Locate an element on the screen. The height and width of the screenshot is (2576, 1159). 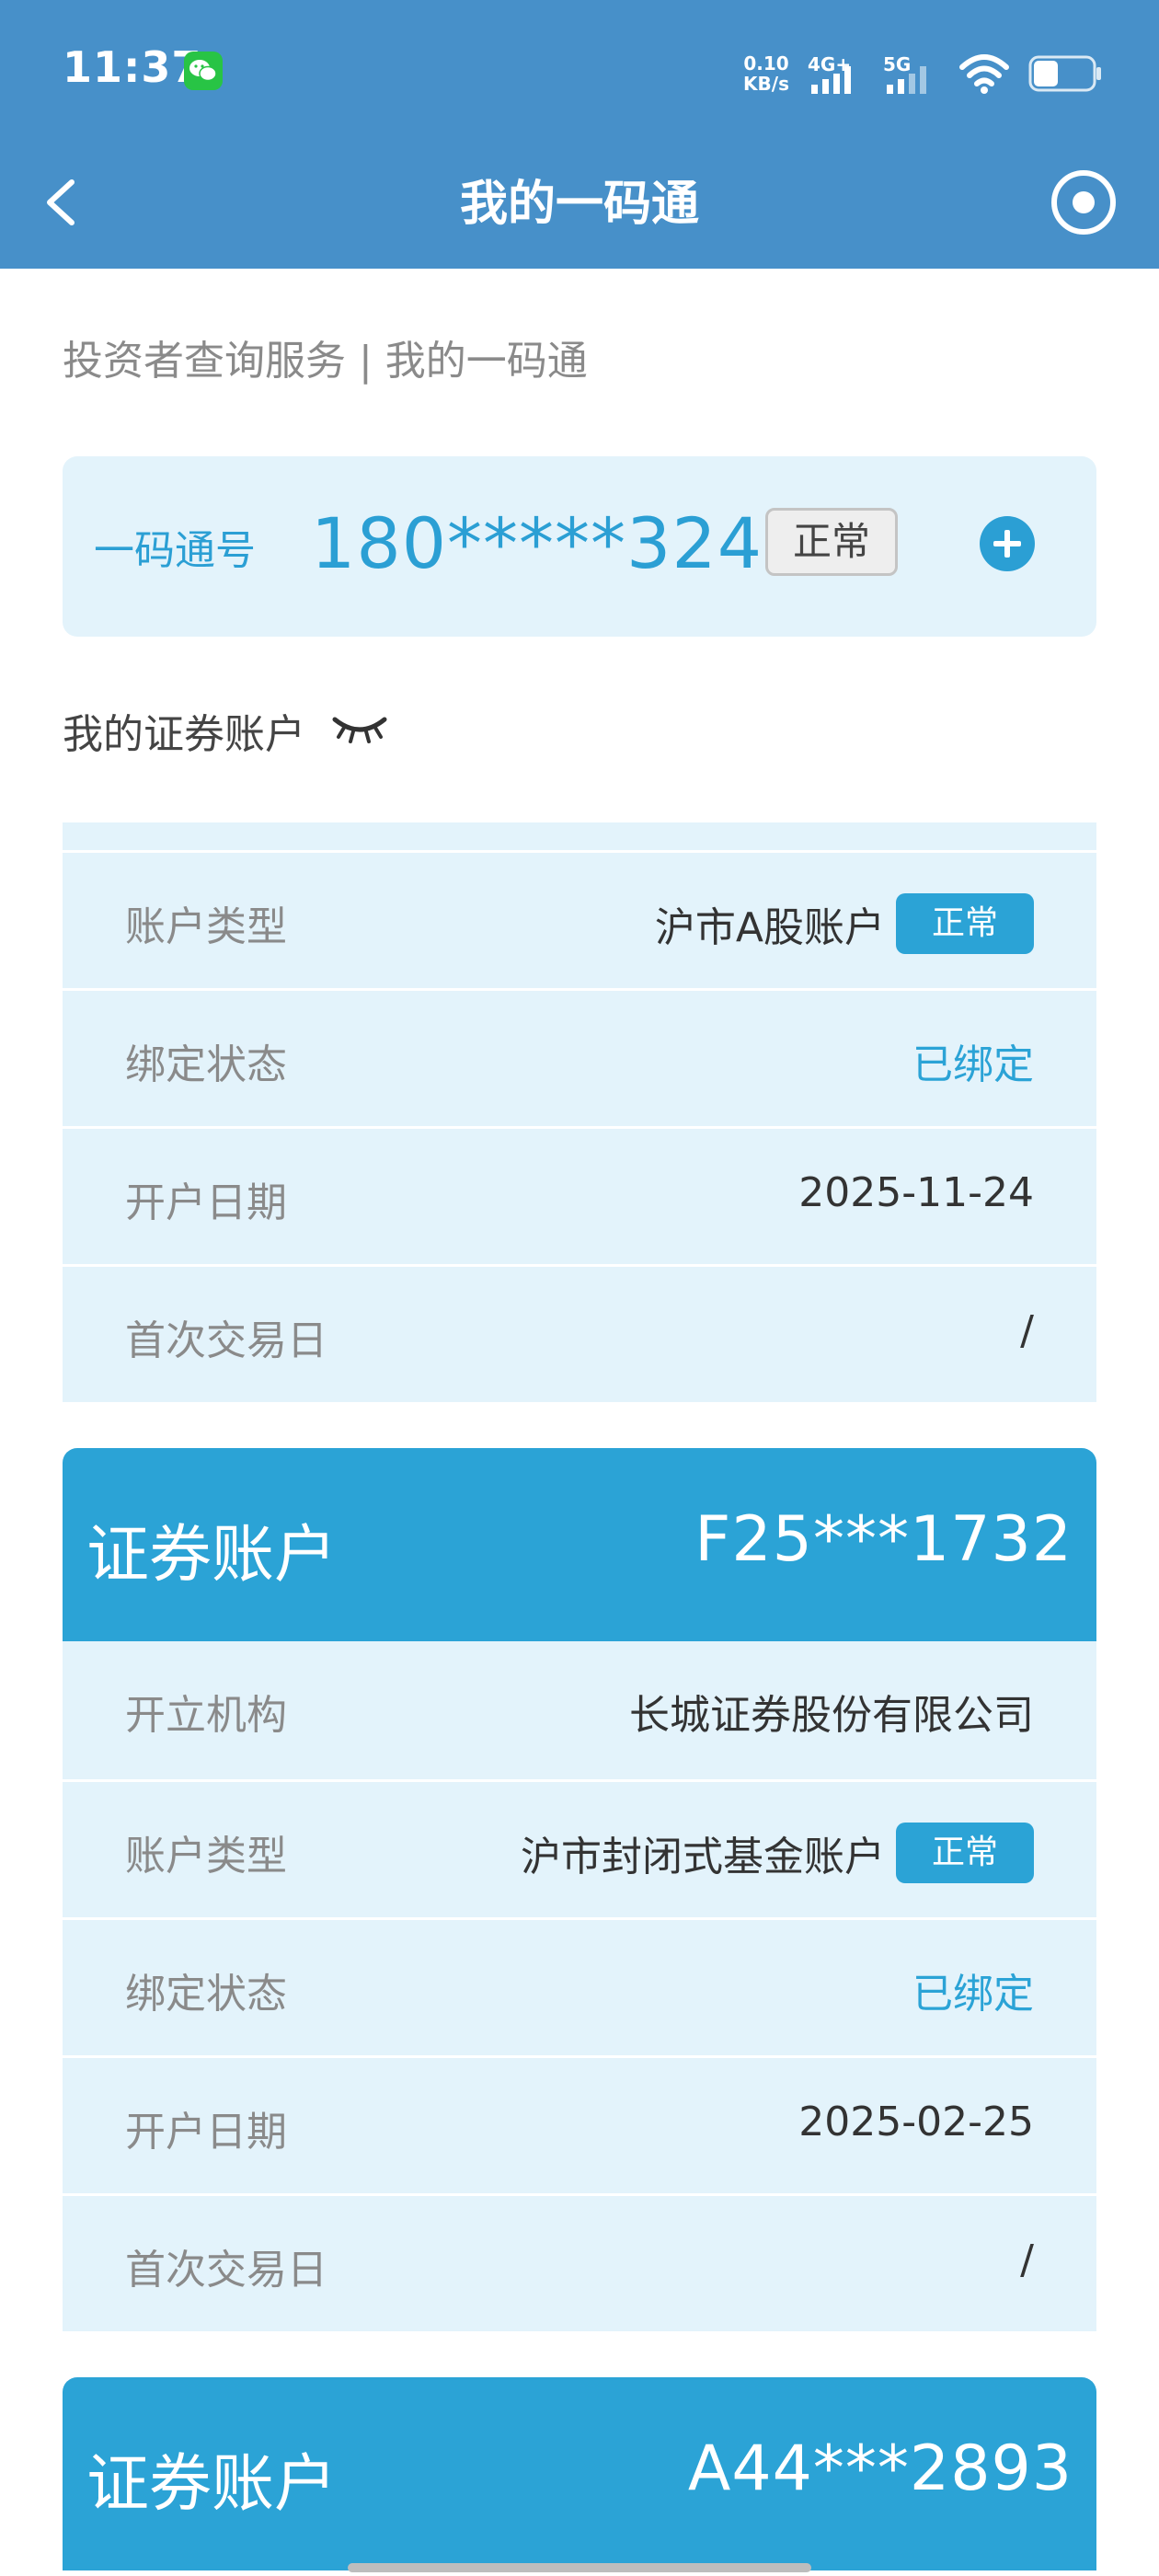
signal-5g-icon: 5G is located at coordinates (911, 74).